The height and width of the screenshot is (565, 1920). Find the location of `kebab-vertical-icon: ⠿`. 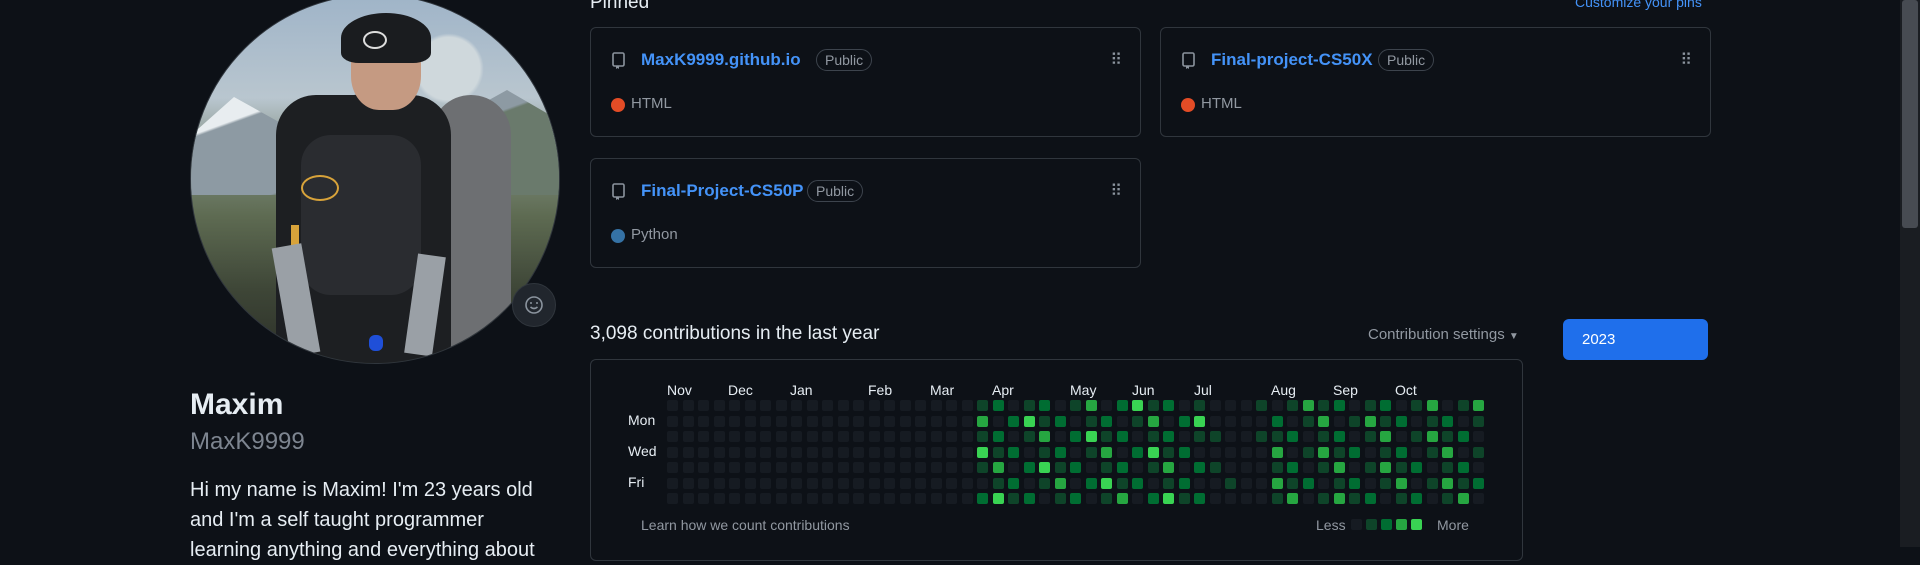

kebab-vertical-icon: ⠿ is located at coordinates (1116, 60).